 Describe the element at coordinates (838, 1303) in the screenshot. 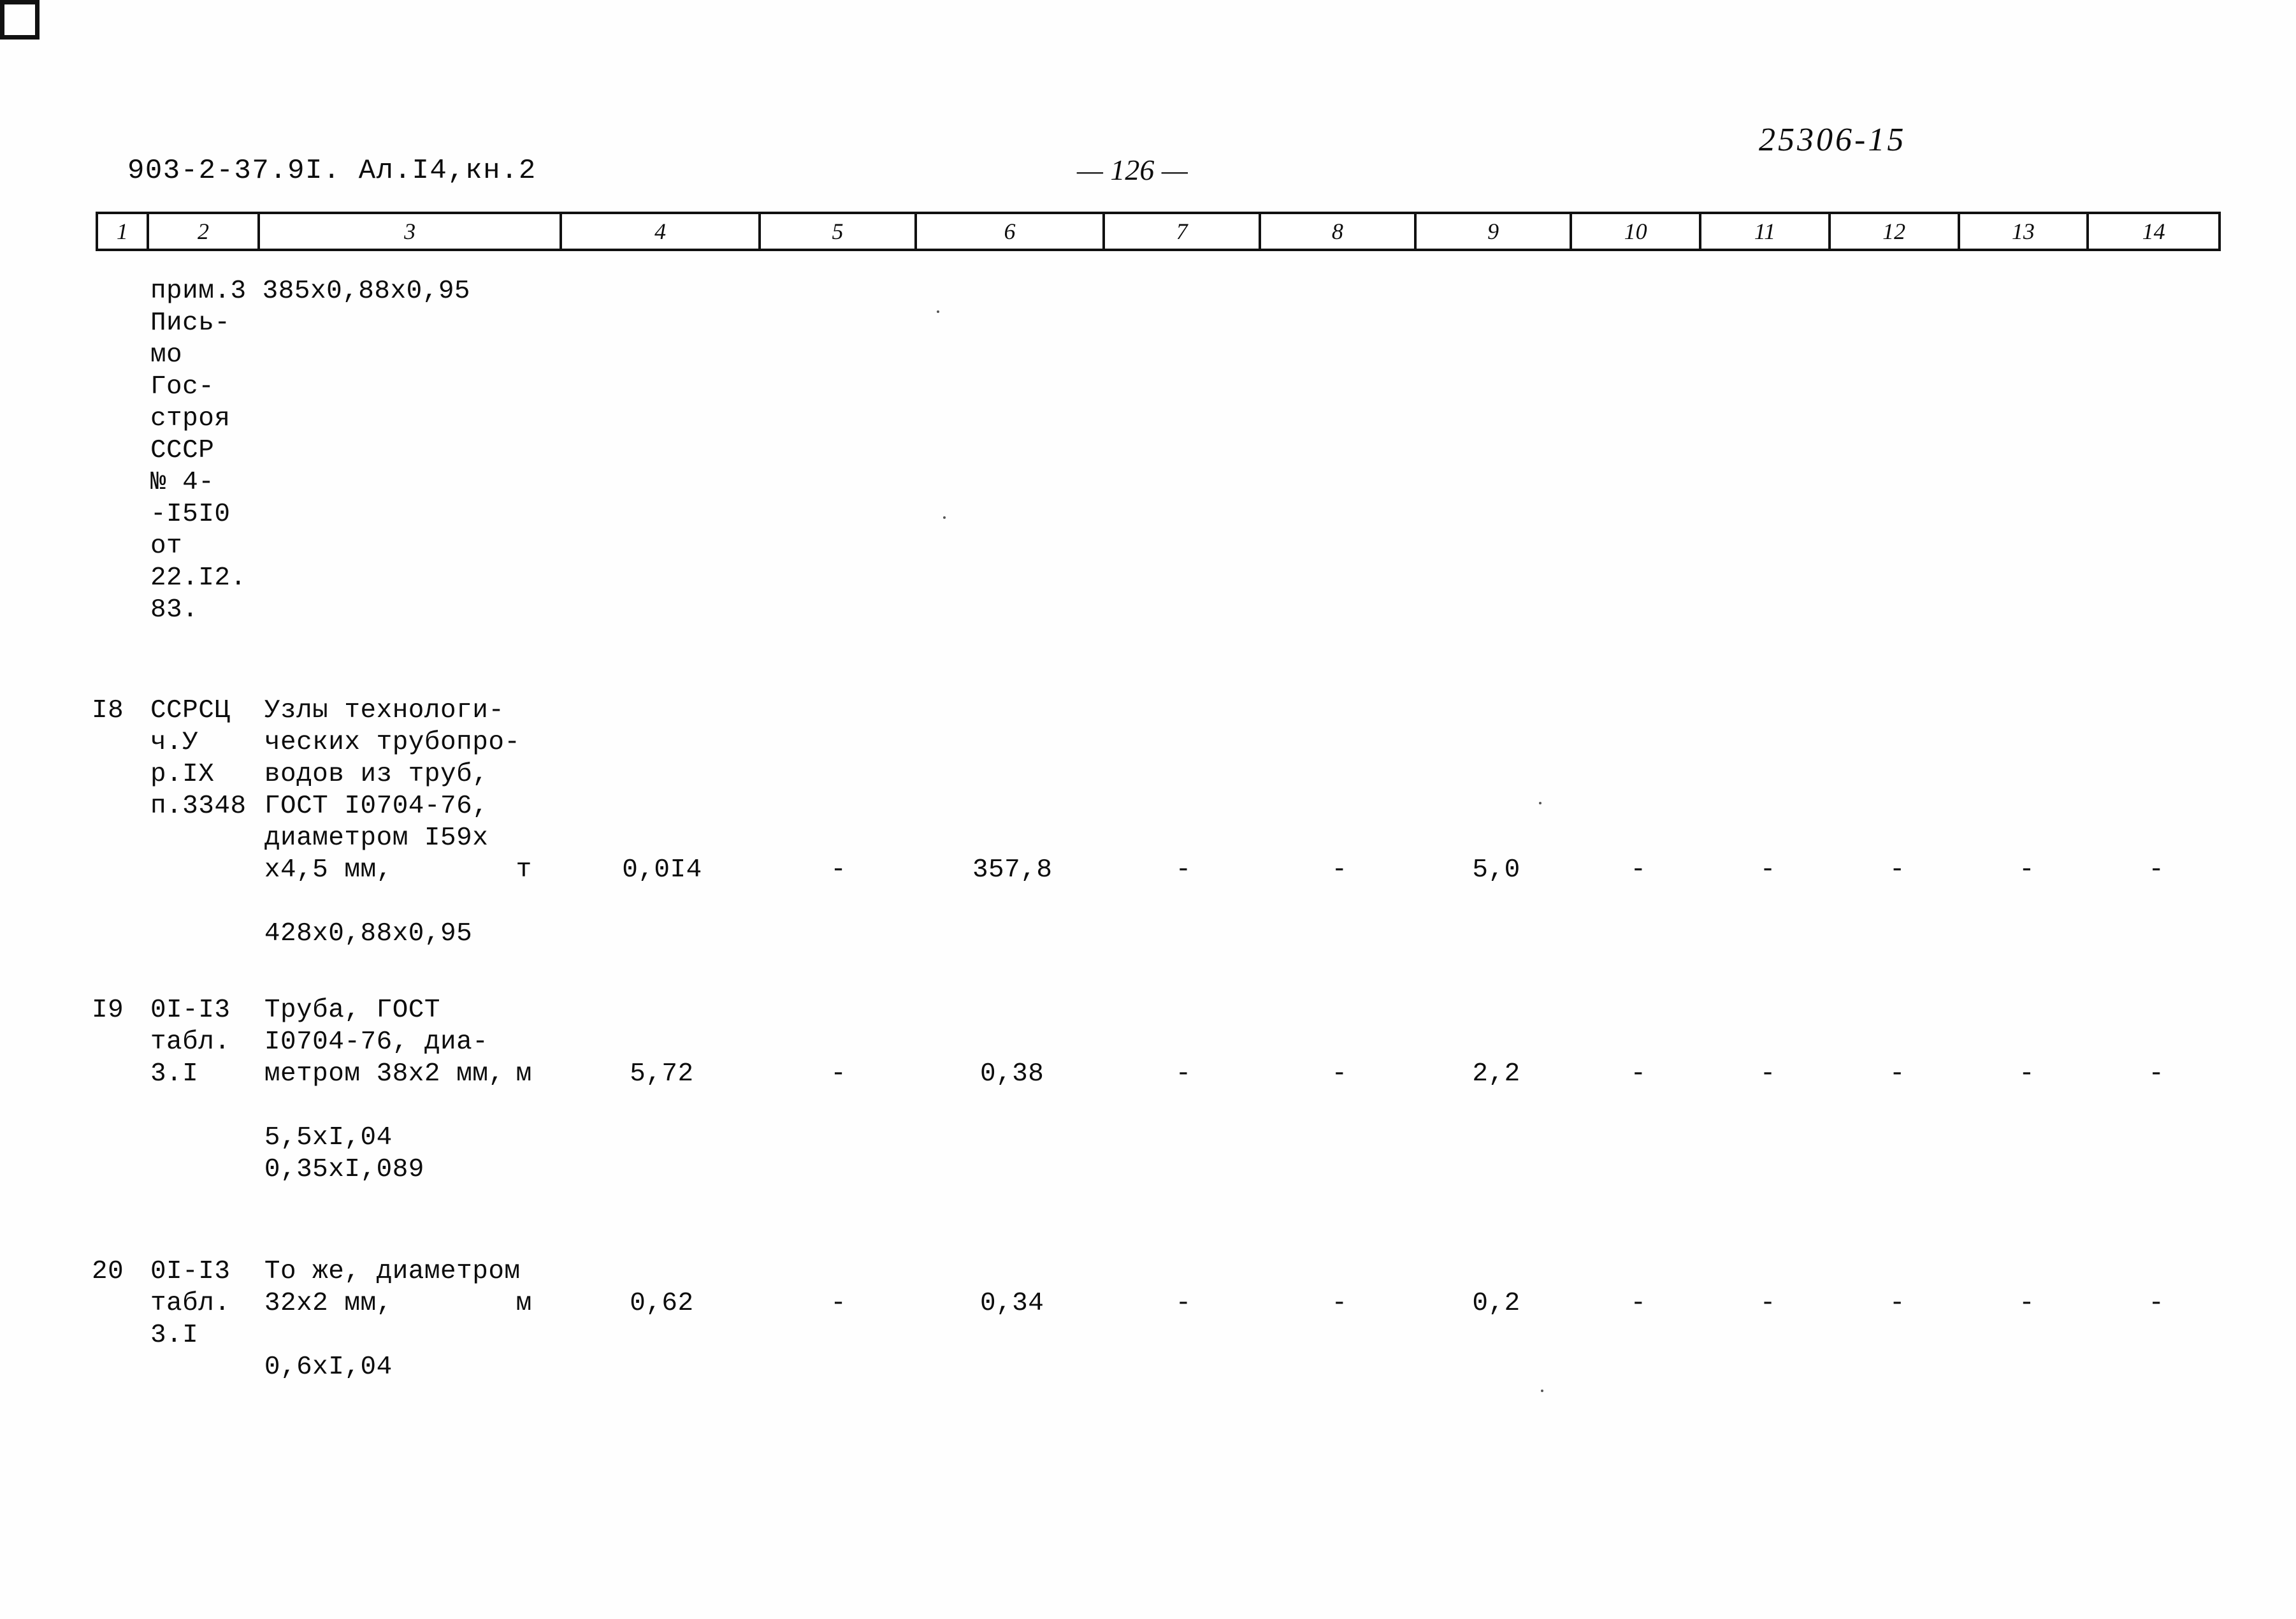

I see `row-value-20-col5: -` at that location.